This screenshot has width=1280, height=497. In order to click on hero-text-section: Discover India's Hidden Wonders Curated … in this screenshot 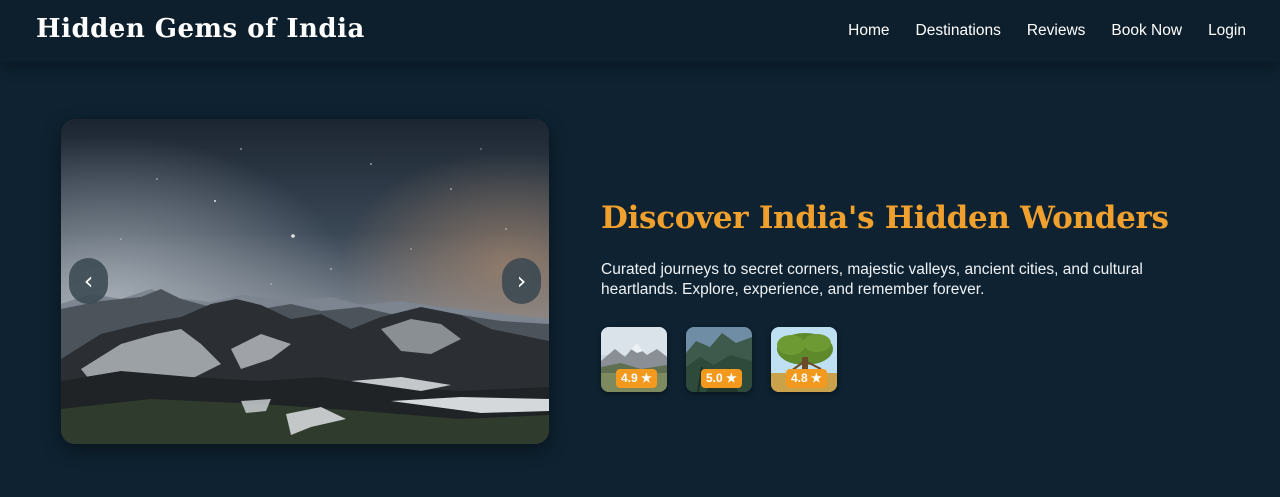, I will do `click(901, 250)`.